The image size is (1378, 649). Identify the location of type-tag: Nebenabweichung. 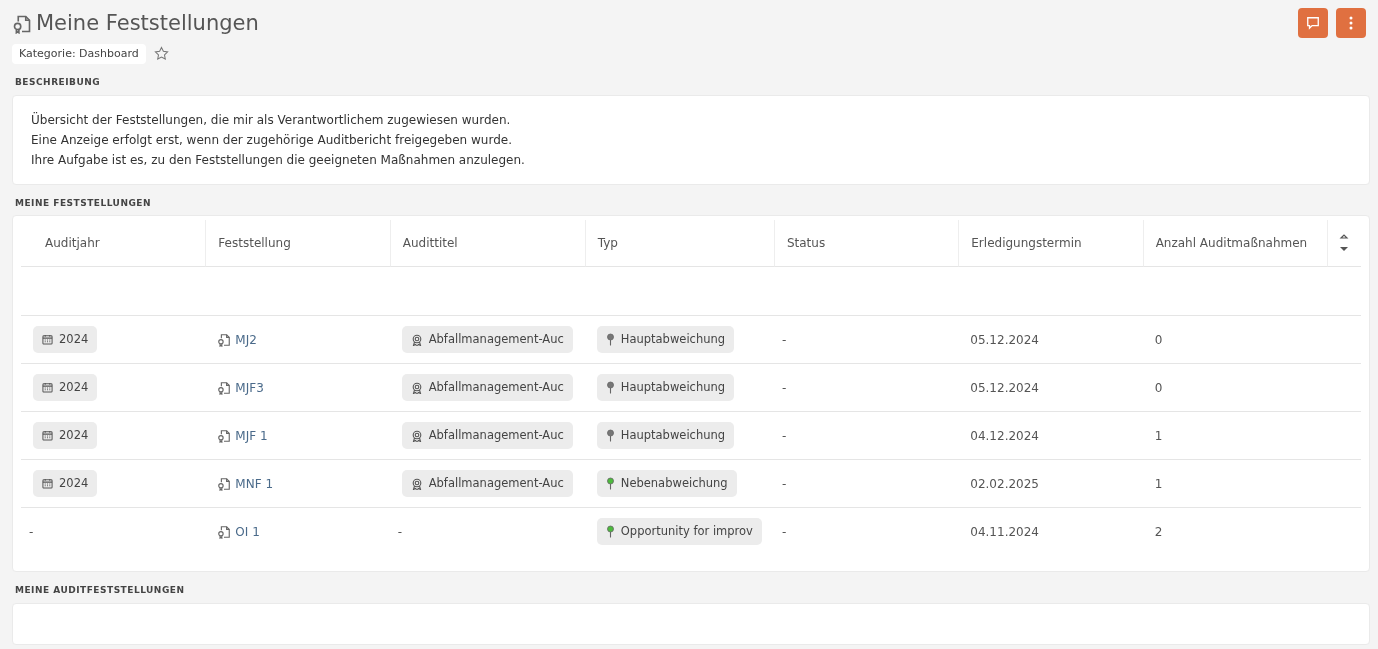
(666, 483).